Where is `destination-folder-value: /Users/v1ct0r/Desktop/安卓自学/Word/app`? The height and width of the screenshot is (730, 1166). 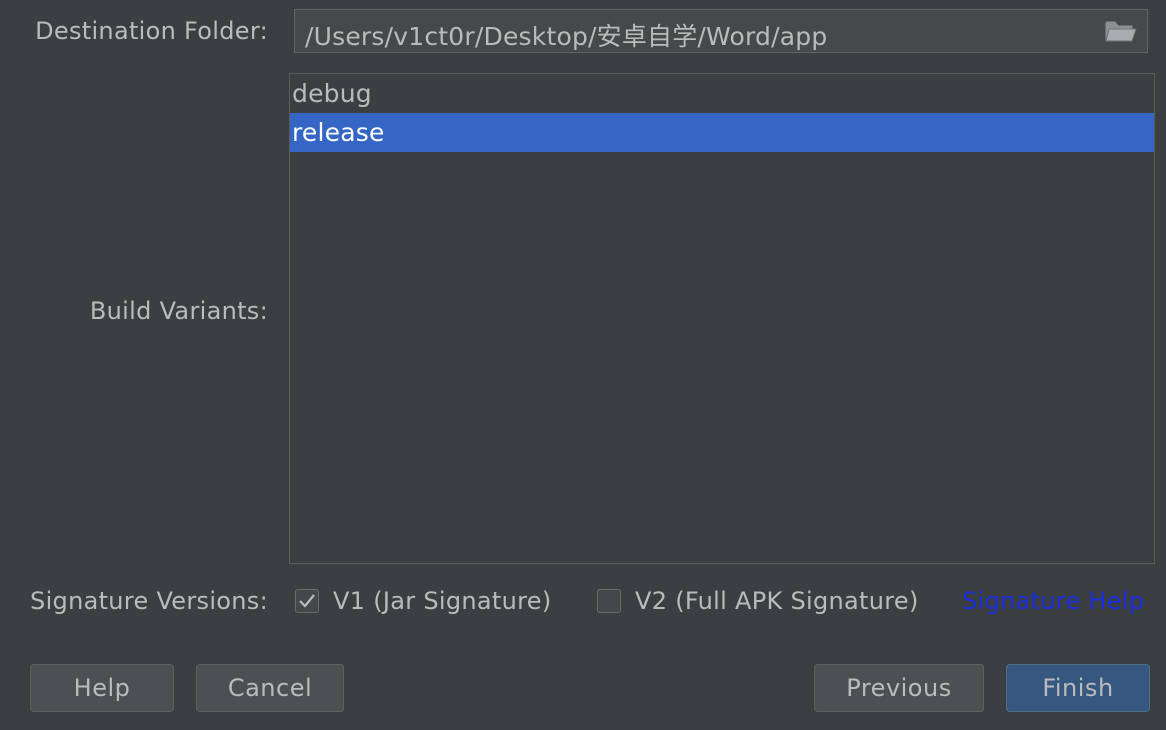 destination-folder-value: /Users/v1ct0r/Desktop/安卓自学/Word/app is located at coordinates (566, 35).